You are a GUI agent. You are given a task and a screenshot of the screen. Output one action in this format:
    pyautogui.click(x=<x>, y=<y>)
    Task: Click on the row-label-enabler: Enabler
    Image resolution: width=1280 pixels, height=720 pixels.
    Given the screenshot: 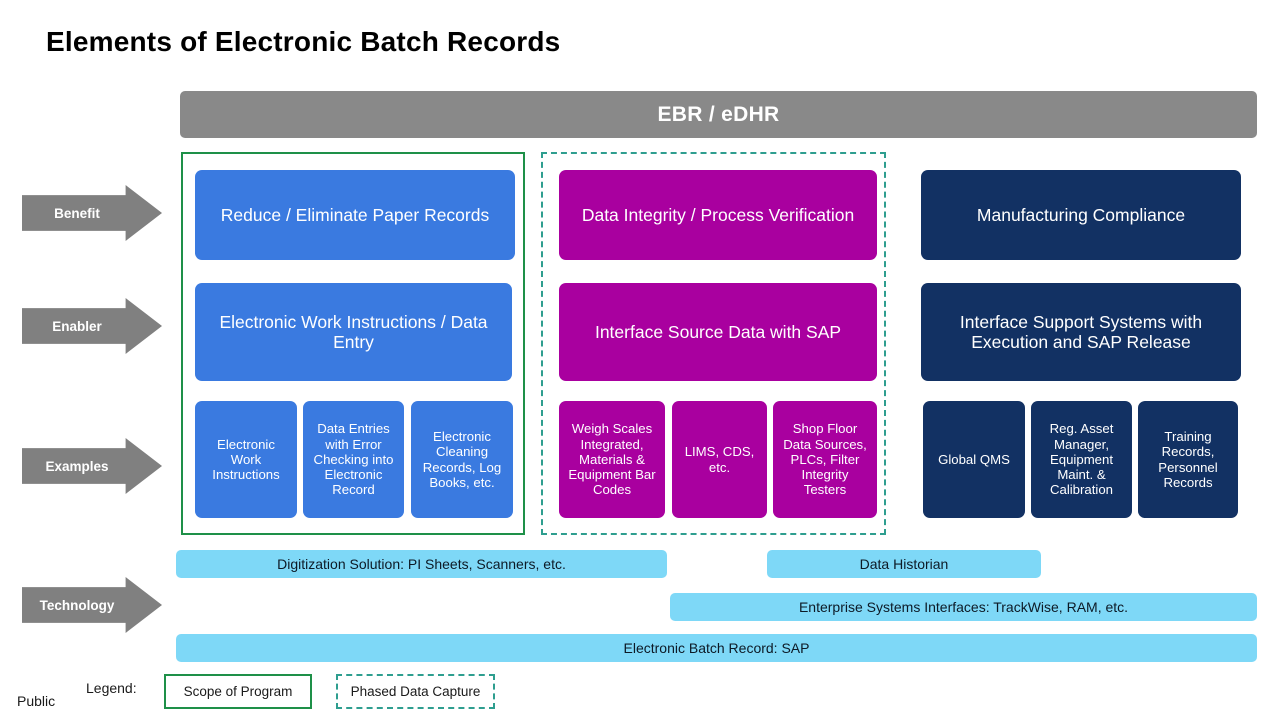 What is the action you would take?
    pyautogui.click(x=92, y=326)
    